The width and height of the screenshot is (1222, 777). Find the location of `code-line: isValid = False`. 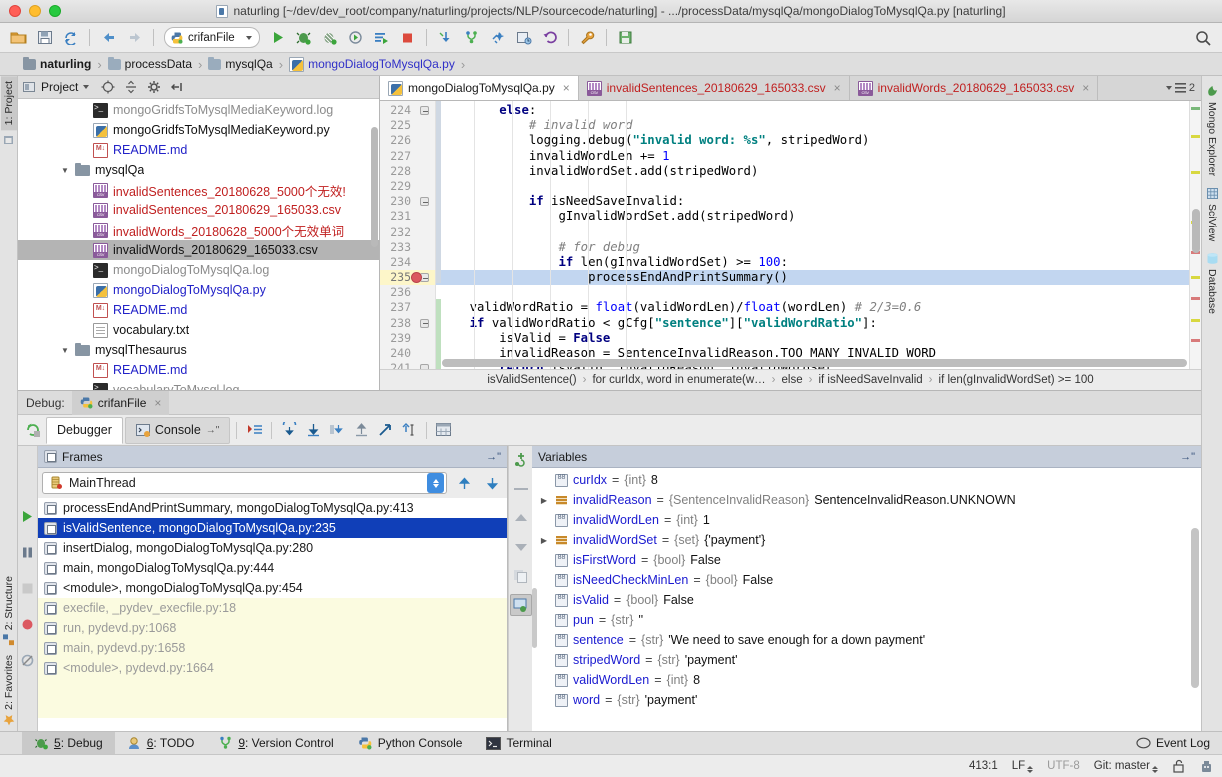

code-line: isValid = False is located at coordinates (812, 338).